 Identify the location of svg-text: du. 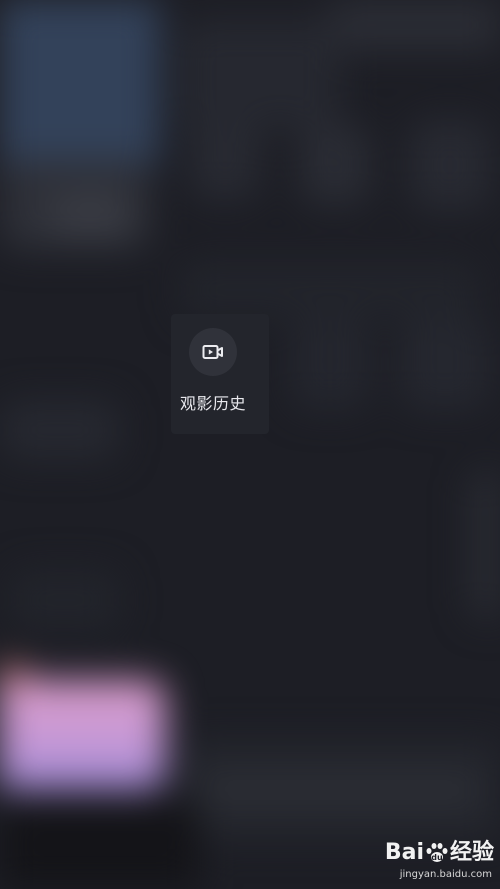
(437, 857).